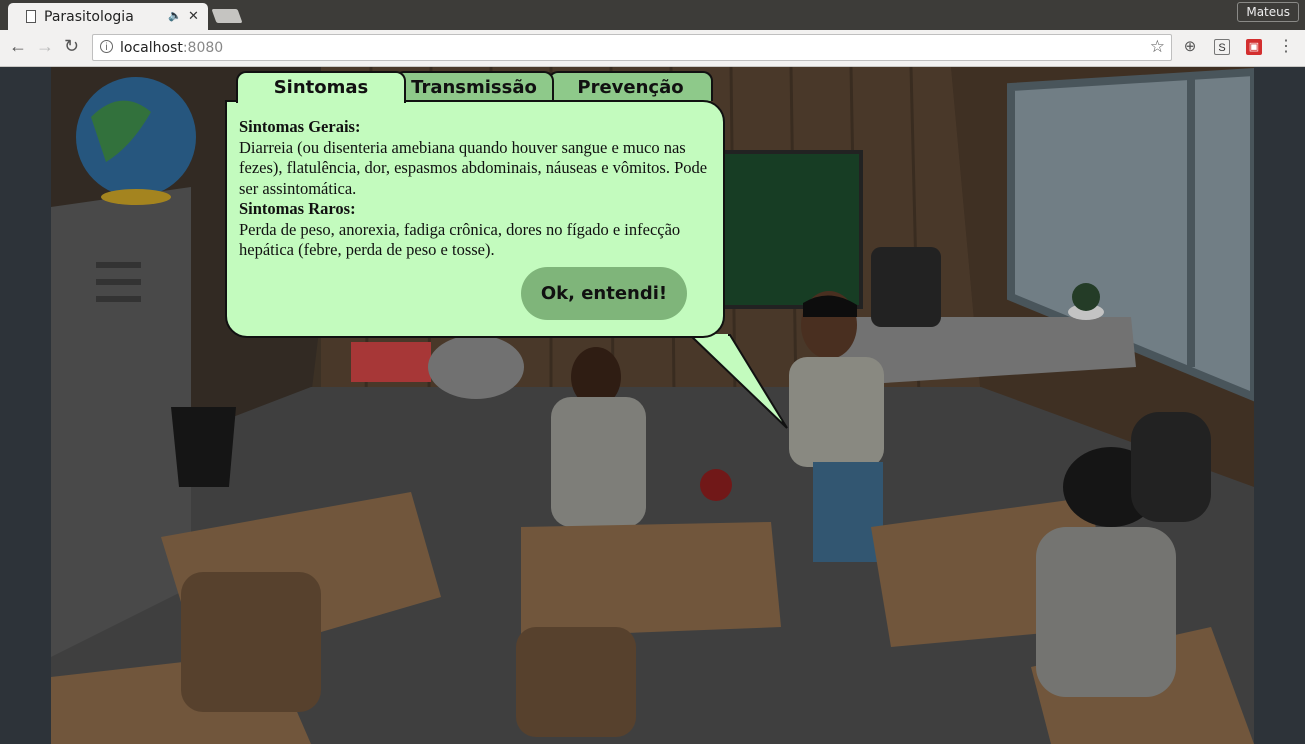  Describe the element at coordinates (630, 86) in the screenshot. I see `tab-prevencao: Prevenção` at that location.